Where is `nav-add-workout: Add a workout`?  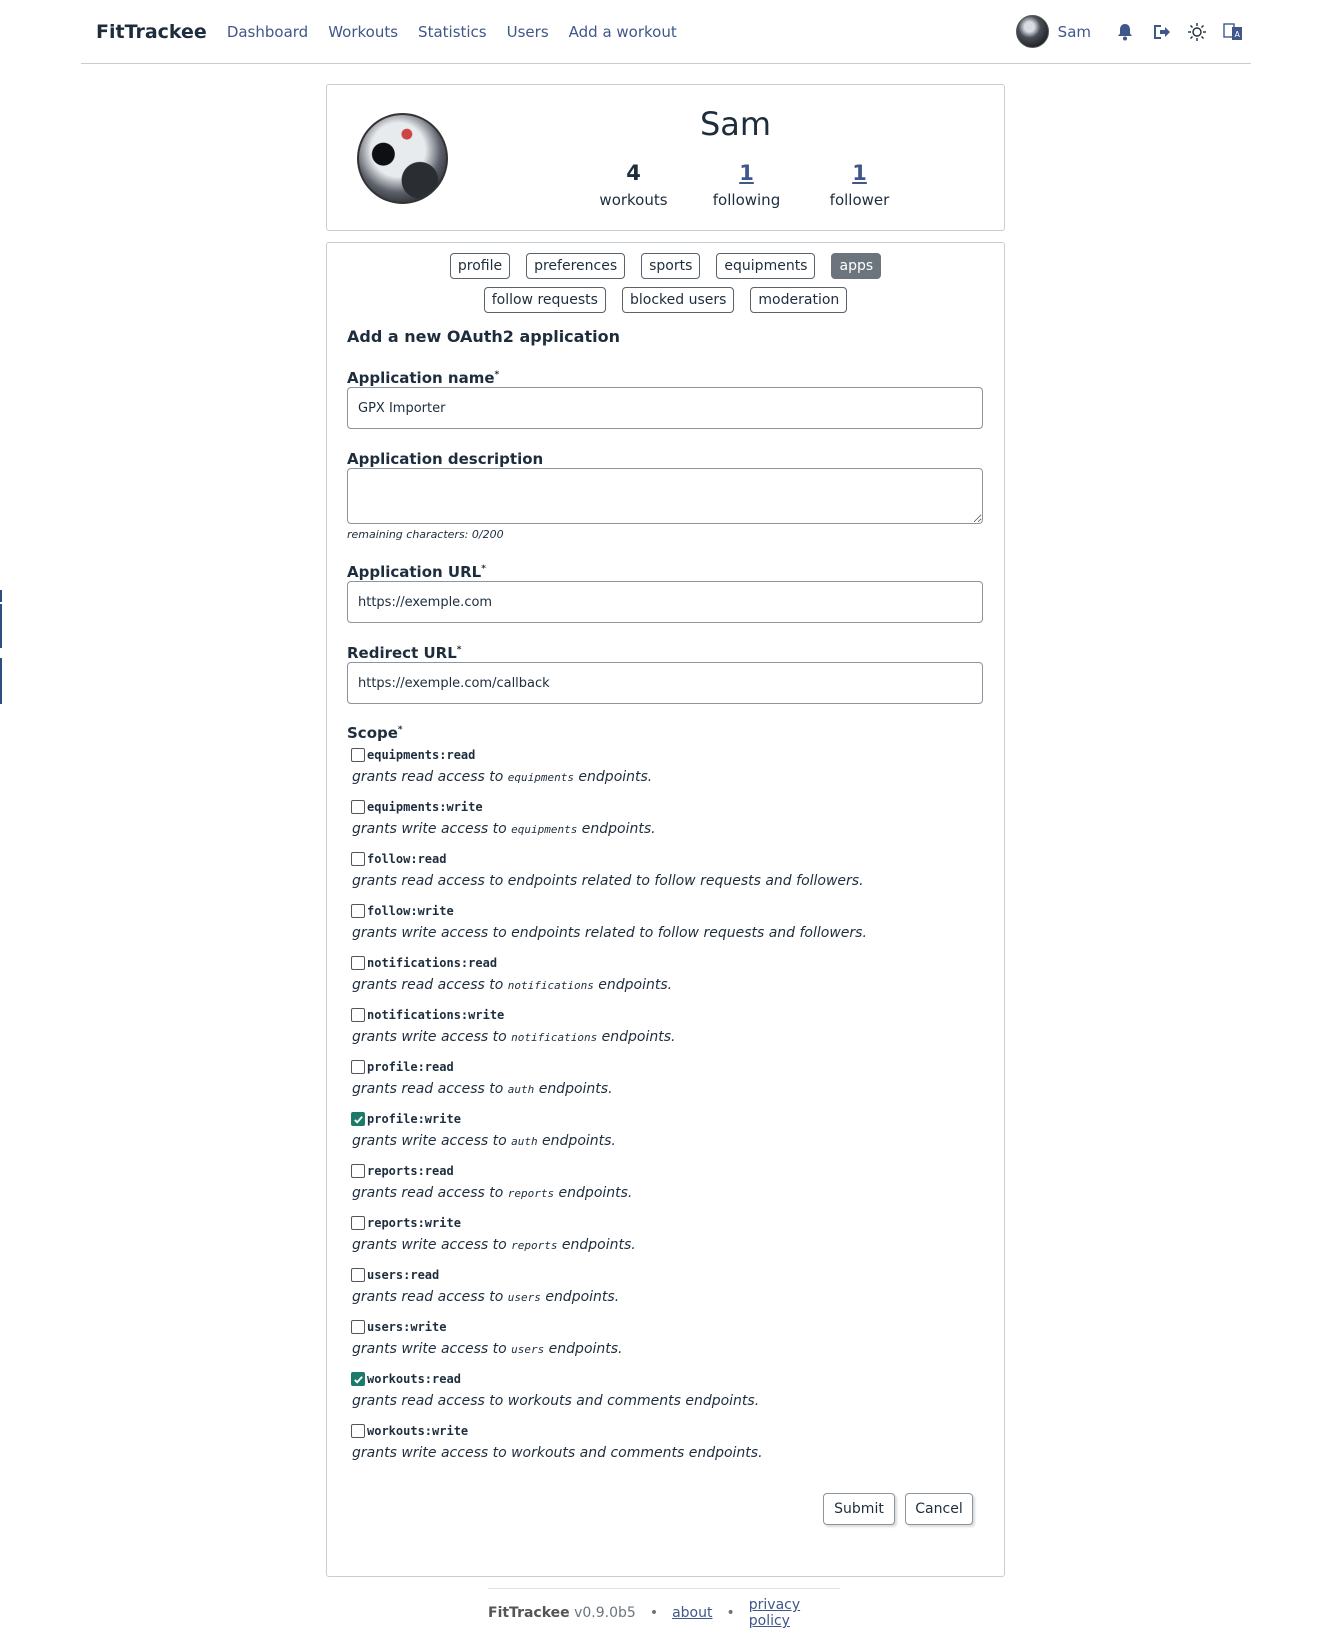
nav-add-workout: Add a workout is located at coordinates (623, 32).